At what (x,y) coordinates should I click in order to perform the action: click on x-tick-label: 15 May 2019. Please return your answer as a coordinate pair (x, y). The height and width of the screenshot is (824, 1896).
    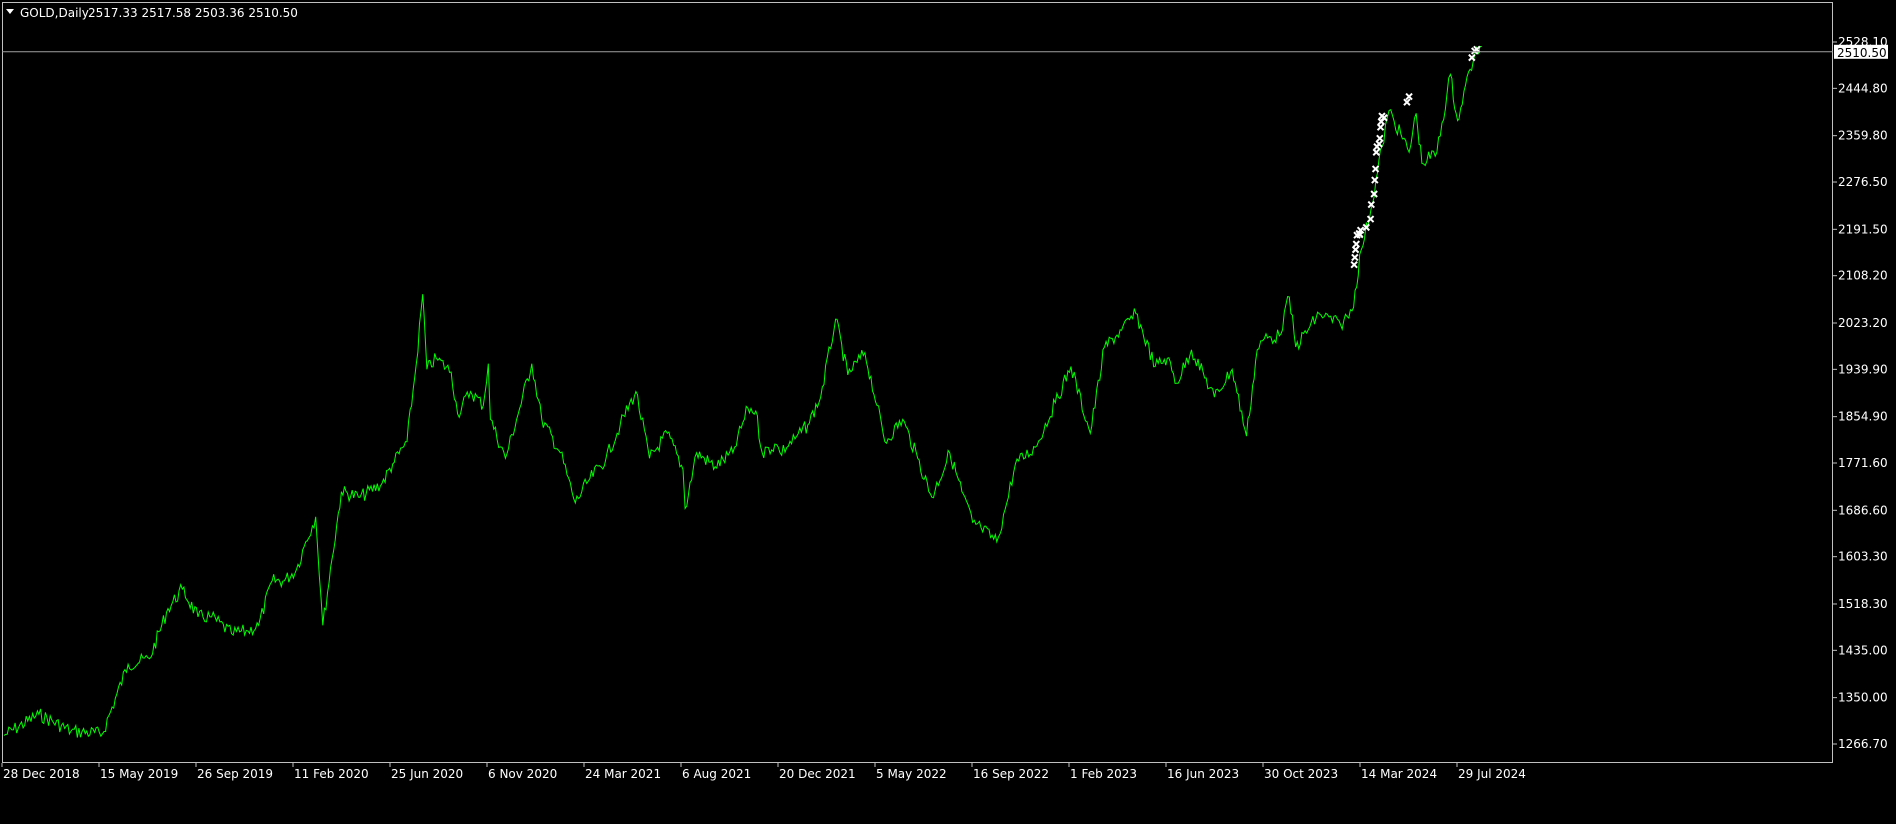
    Looking at the image, I should click on (139, 774).